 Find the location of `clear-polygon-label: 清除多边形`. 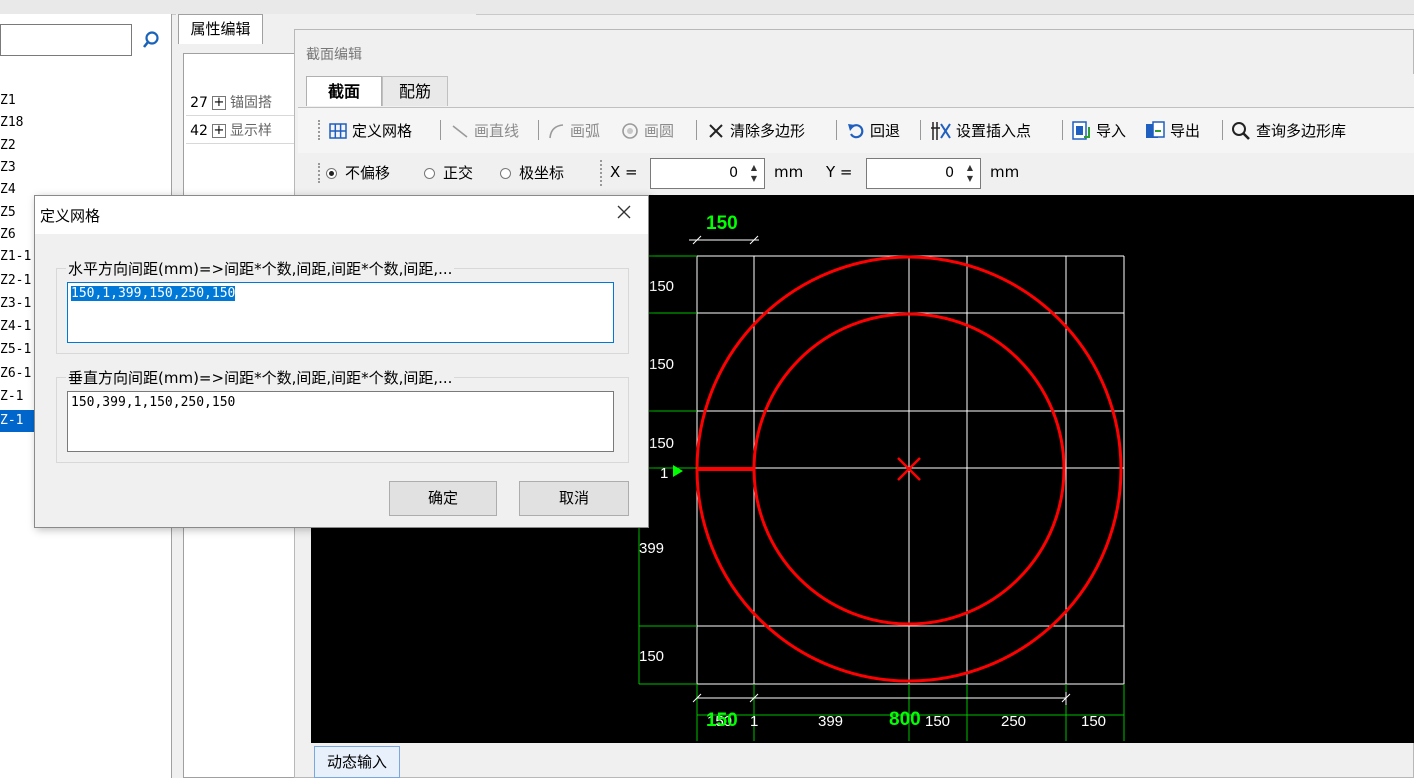

clear-polygon-label: 清除多边形 is located at coordinates (768, 131).